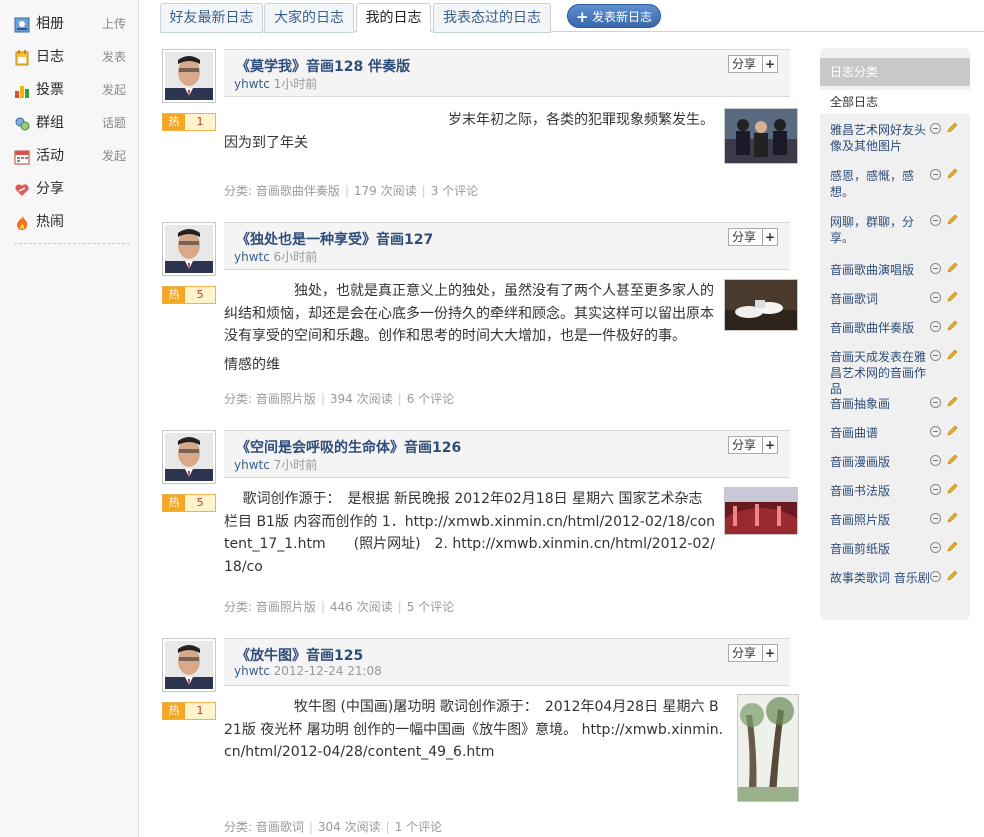  What do you see at coordinates (880, 491) in the screenshot?
I see `category-link: 音画书法版` at bounding box center [880, 491].